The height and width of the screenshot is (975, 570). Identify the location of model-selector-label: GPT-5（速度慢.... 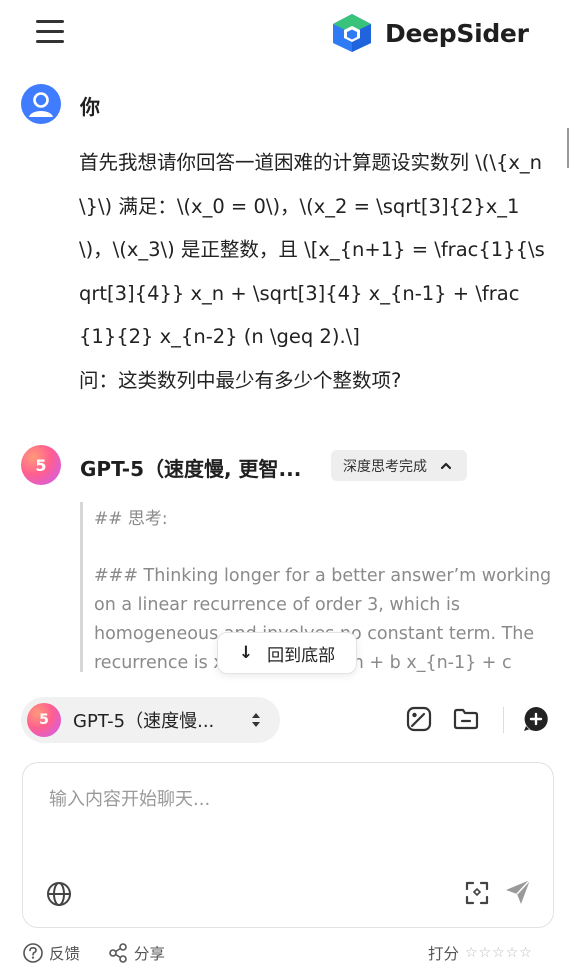
(144, 721).